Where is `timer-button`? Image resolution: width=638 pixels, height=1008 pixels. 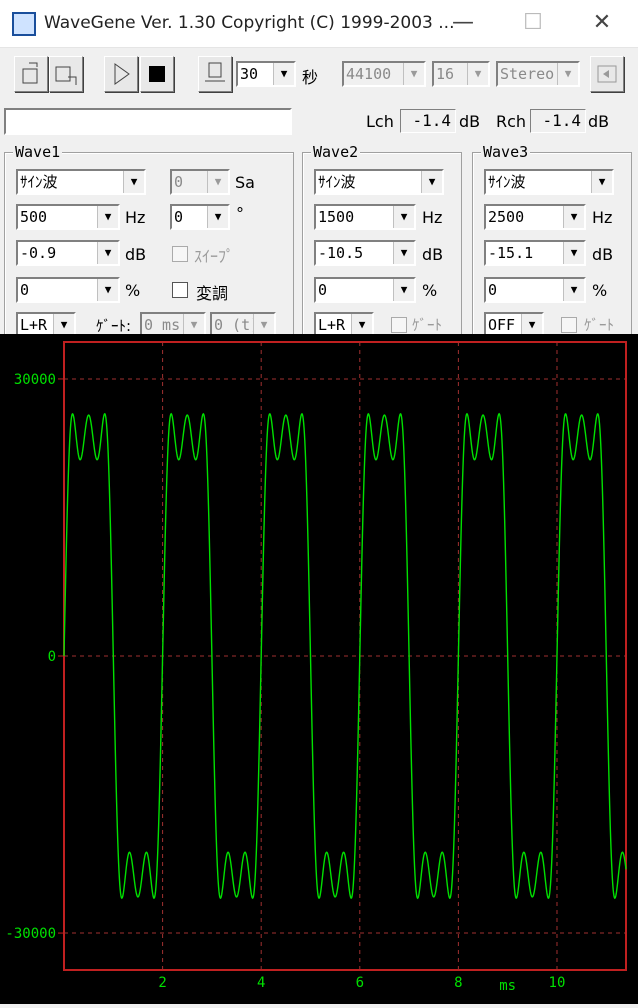
timer-button is located at coordinates (215, 74).